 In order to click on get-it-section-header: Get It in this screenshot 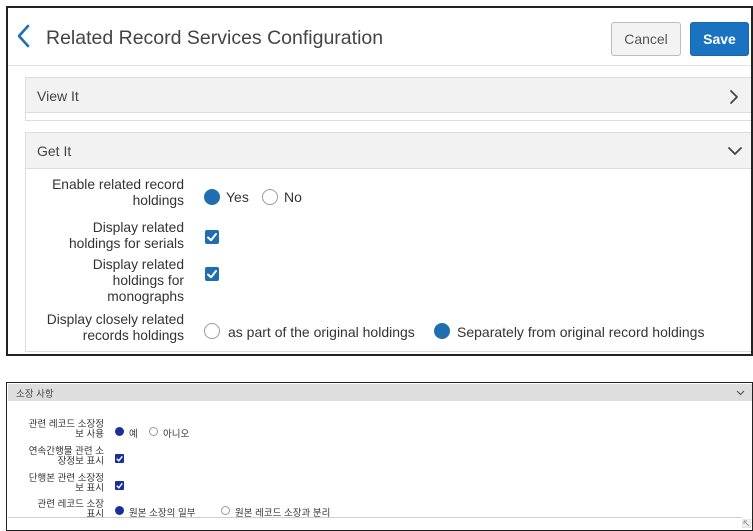, I will do `click(388, 150)`.